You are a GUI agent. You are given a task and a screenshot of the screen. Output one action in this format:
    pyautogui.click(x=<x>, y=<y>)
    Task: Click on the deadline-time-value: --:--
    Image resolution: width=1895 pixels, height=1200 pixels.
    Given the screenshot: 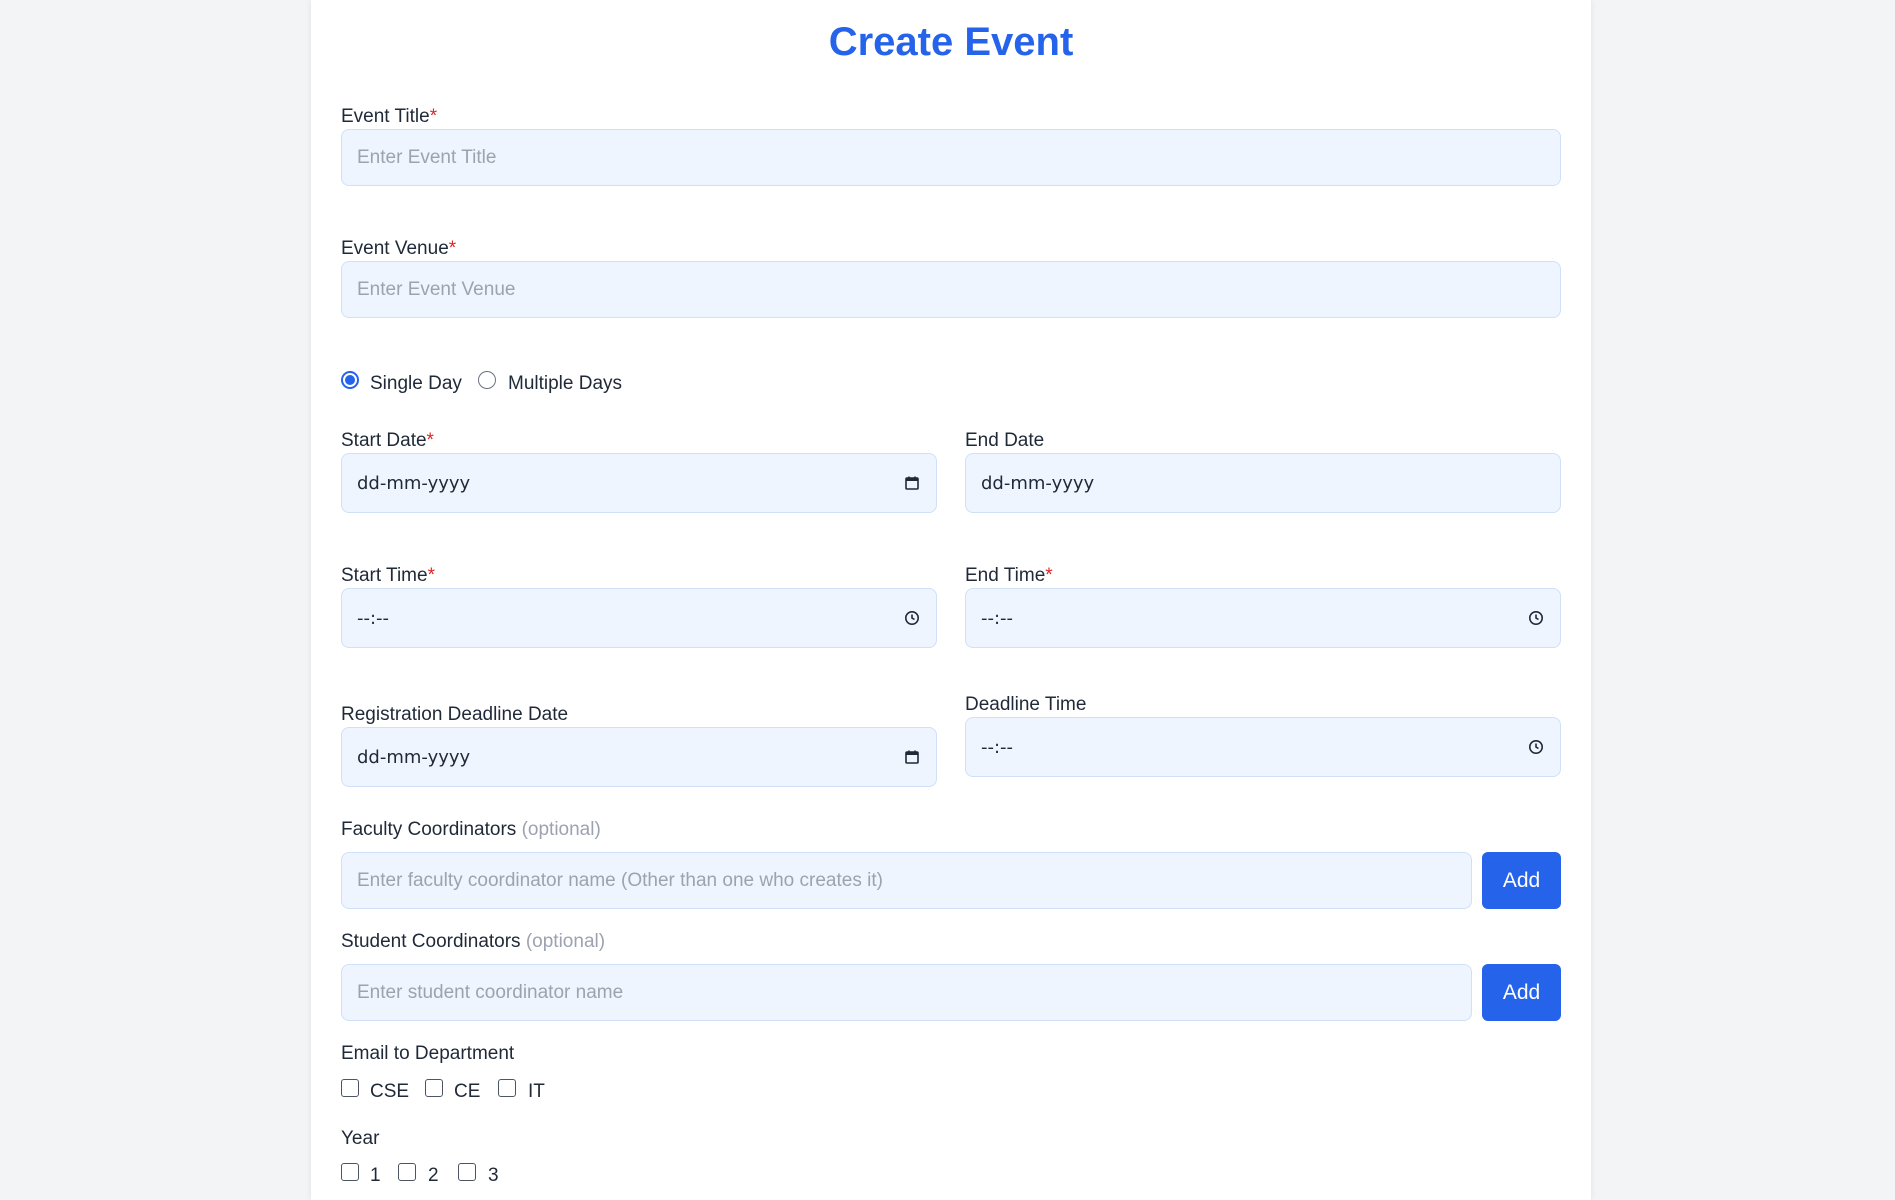 What is the action you would take?
    pyautogui.click(x=997, y=747)
    